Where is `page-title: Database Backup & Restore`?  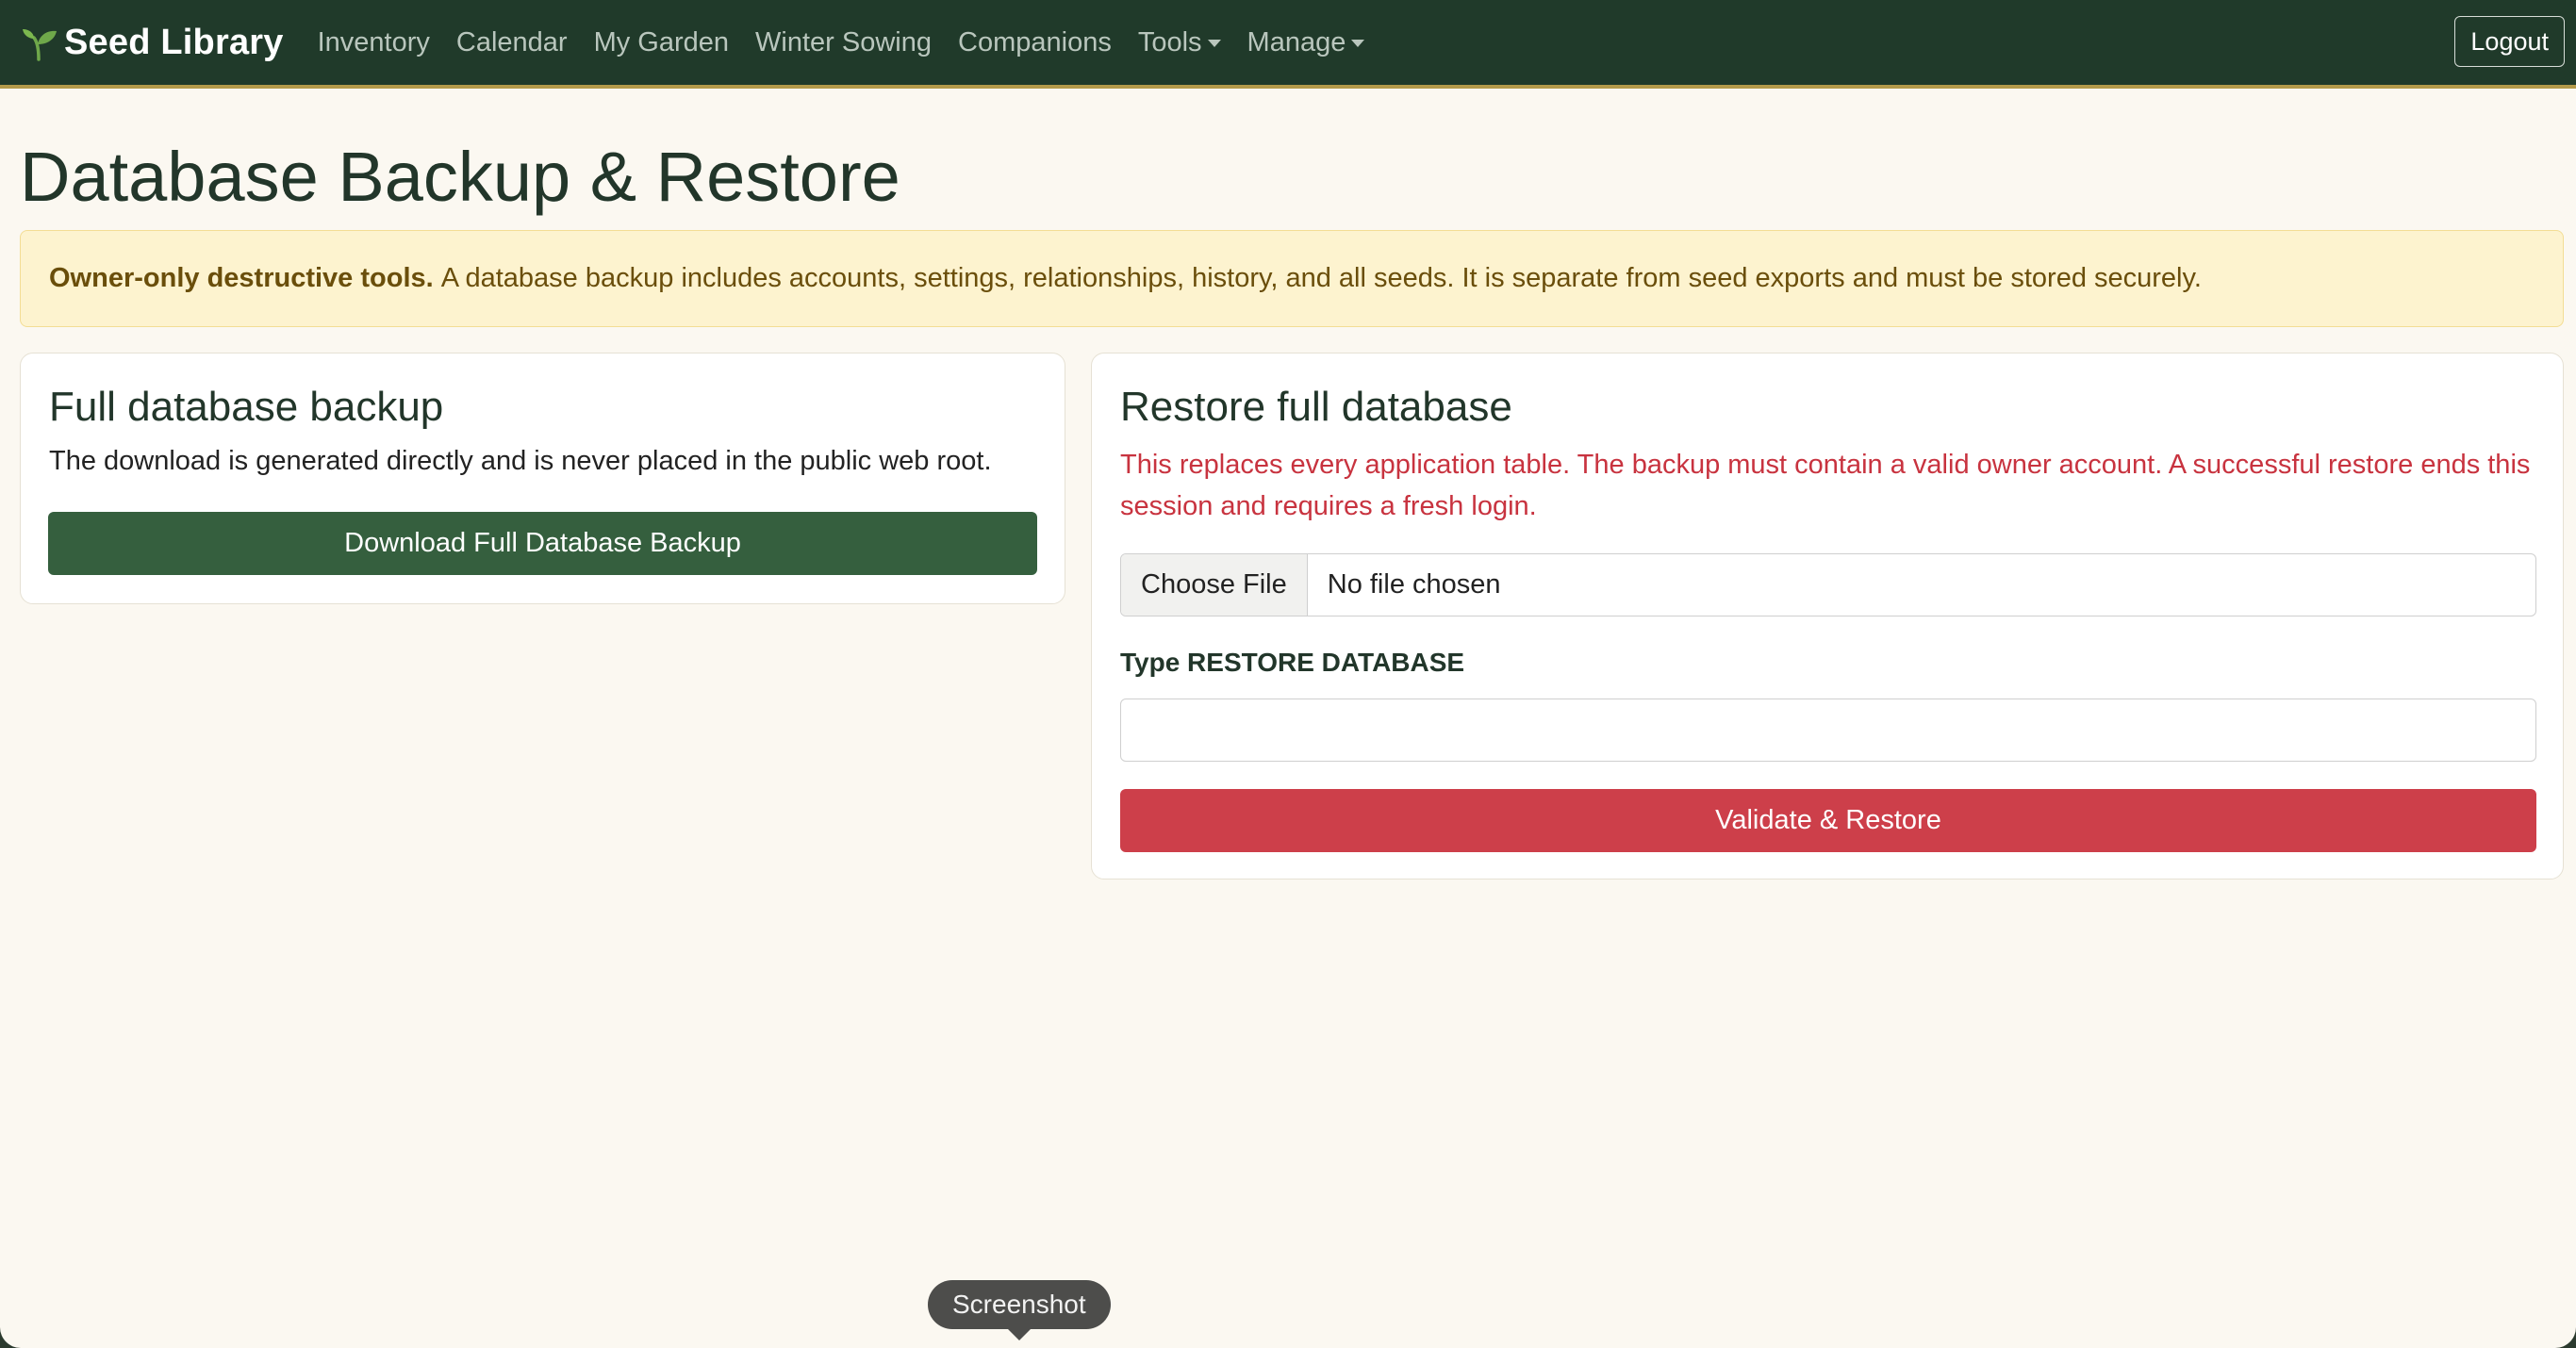 page-title: Database Backup & Restore is located at coordinates (460, 177).